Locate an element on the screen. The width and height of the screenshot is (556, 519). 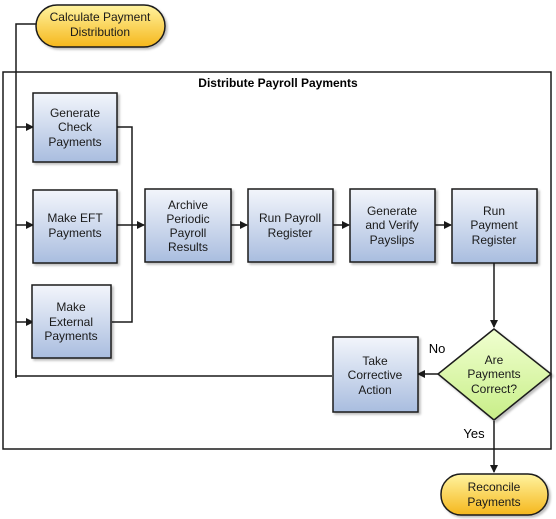
container-title: Distribute Payroll Payments is located at coordinates (278, 83).